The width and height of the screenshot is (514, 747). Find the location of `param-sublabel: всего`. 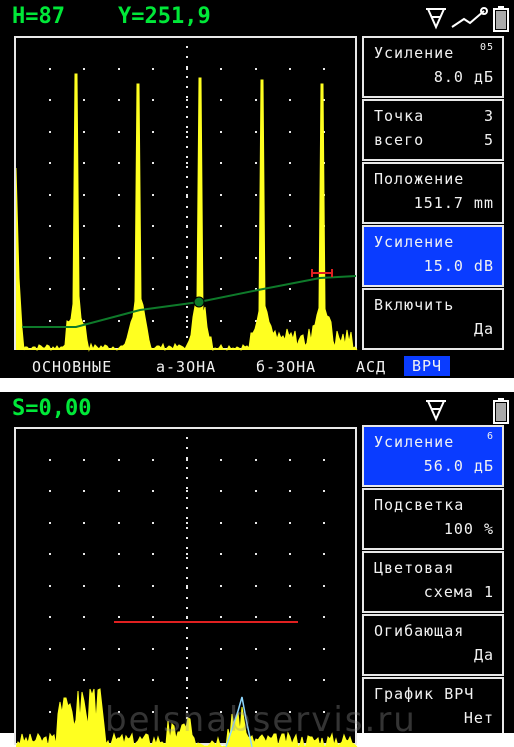

param-sublabel: всего is located at coordinates (399, 140).